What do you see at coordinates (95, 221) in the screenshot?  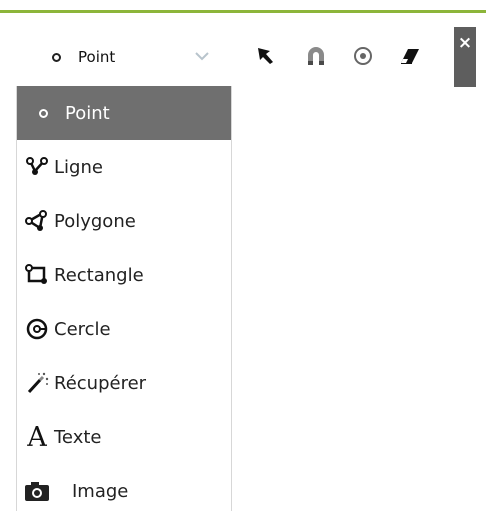 I see `menu-item-label: Polygone` at bounding box center [95, 221].